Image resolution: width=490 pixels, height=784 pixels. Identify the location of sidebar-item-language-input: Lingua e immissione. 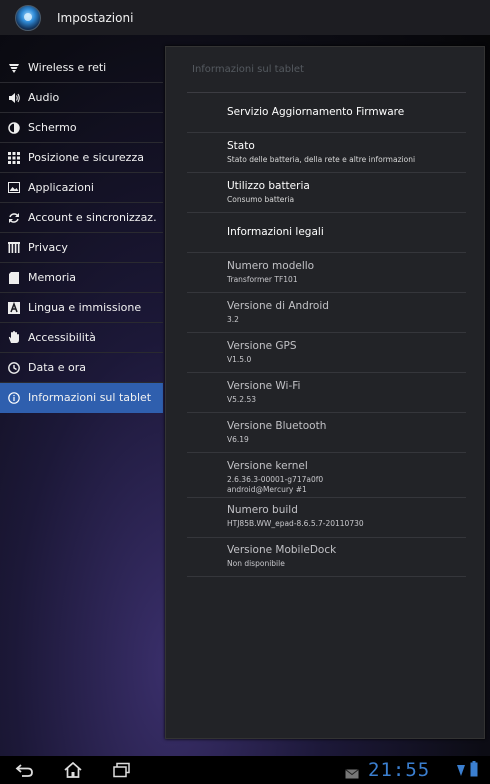
(81, 308).